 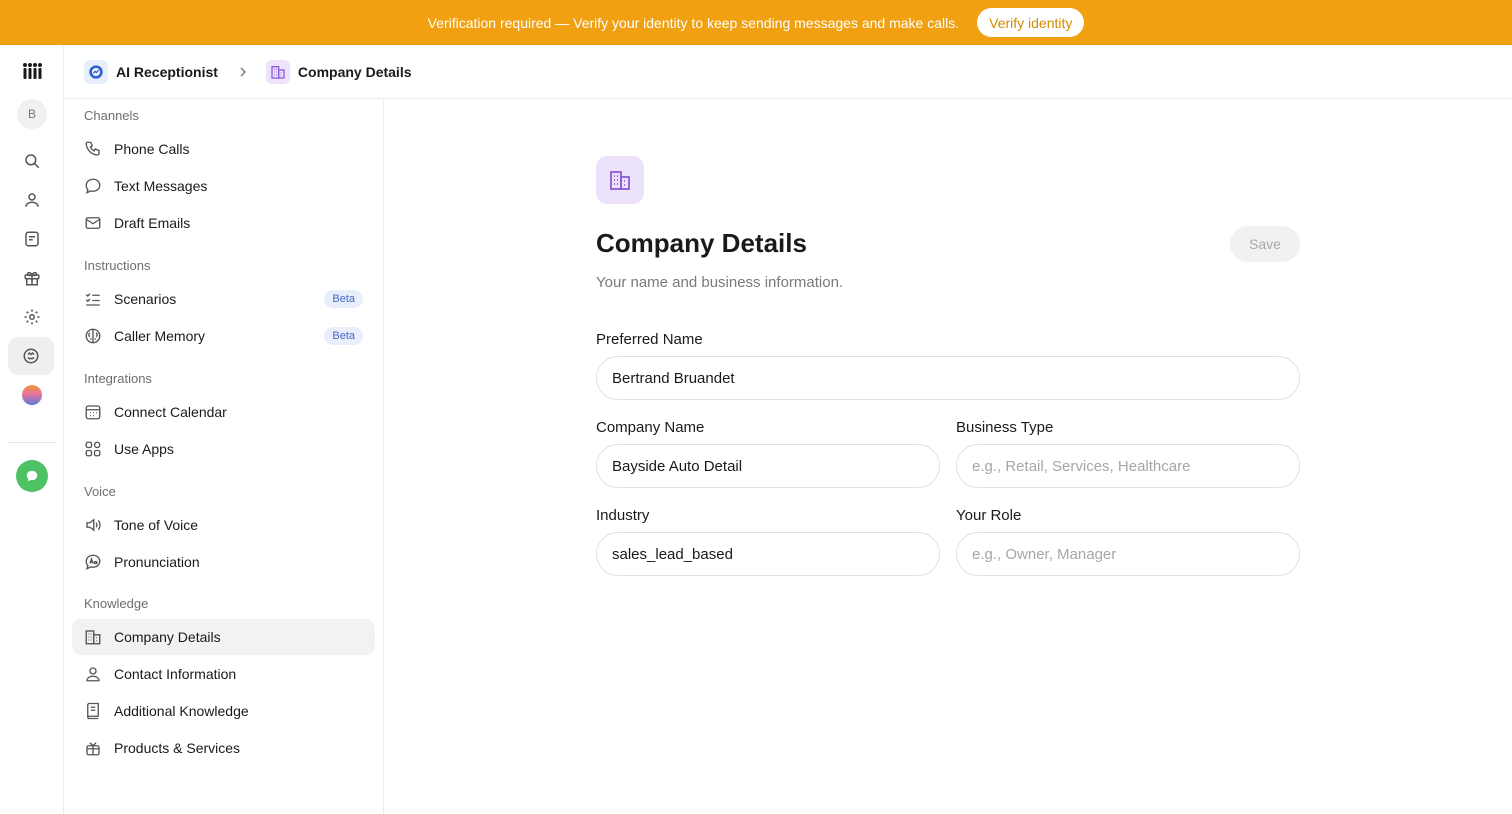 What do you see at coordinates (948, 378) in the screenshot?
I see `preferred-name-field: Bertrand Bruandet` at bounding box center [948, 378].